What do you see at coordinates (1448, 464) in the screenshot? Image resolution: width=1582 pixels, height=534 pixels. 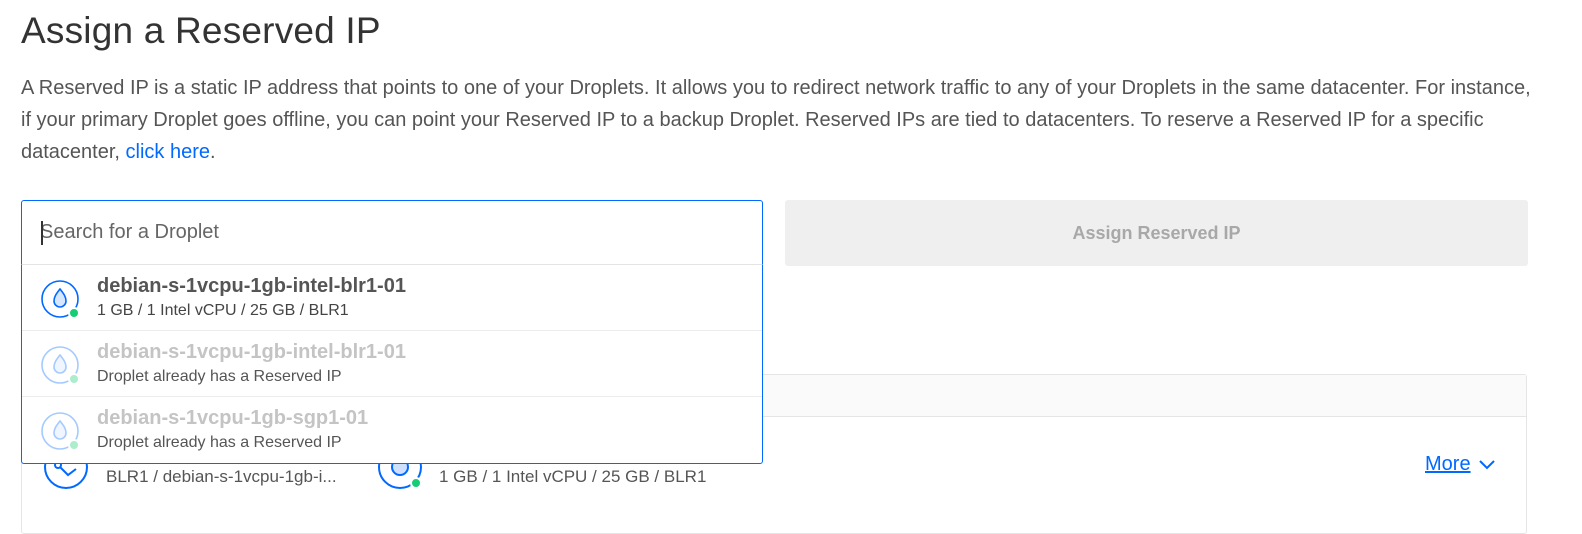 I see `more-label: More` at bounding box center [1448, 464].